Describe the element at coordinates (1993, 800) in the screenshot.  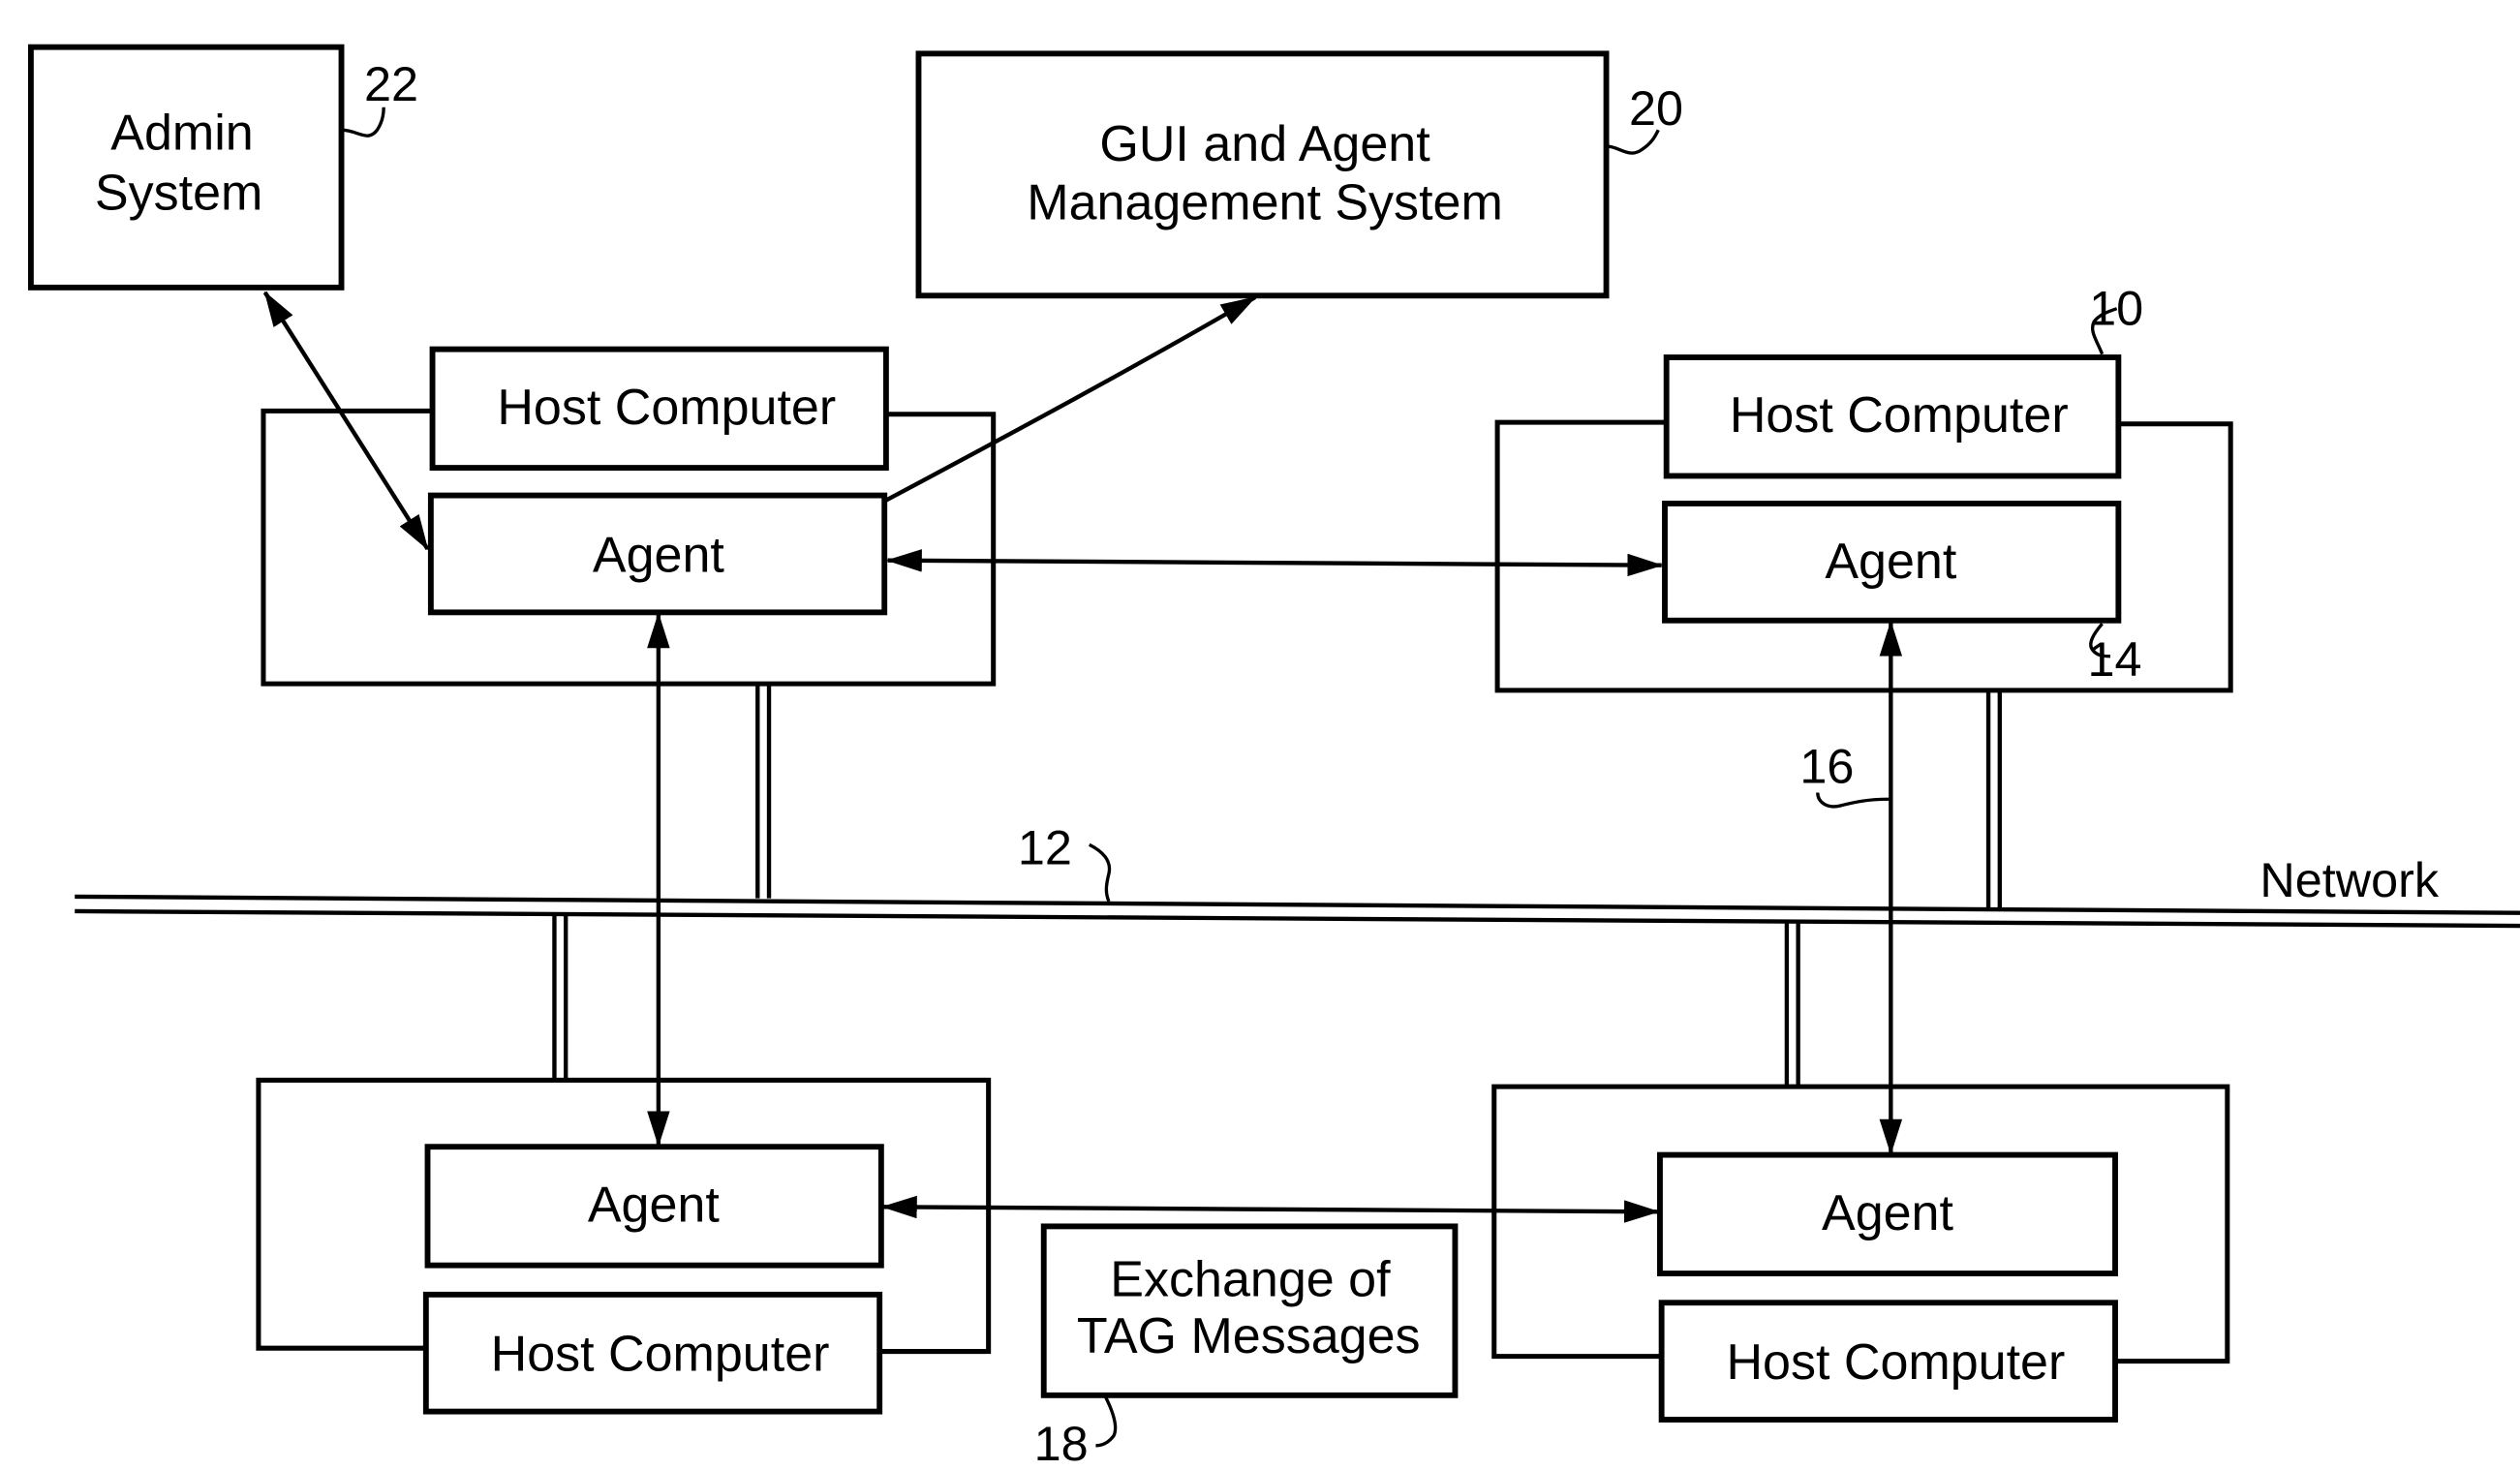
I see `network-drop-top-right` at that location.